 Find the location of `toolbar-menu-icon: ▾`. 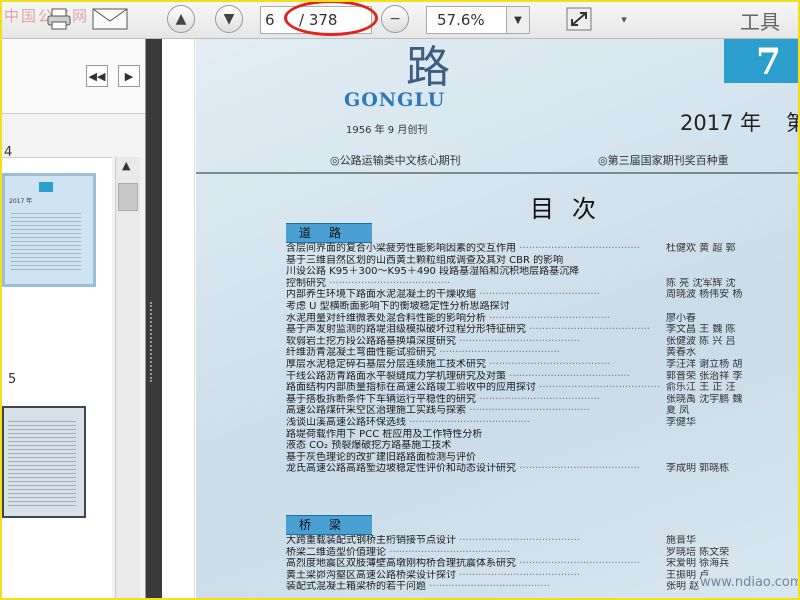

toolbar-menu-icon: ▾ is located at coordinates (624, 19).